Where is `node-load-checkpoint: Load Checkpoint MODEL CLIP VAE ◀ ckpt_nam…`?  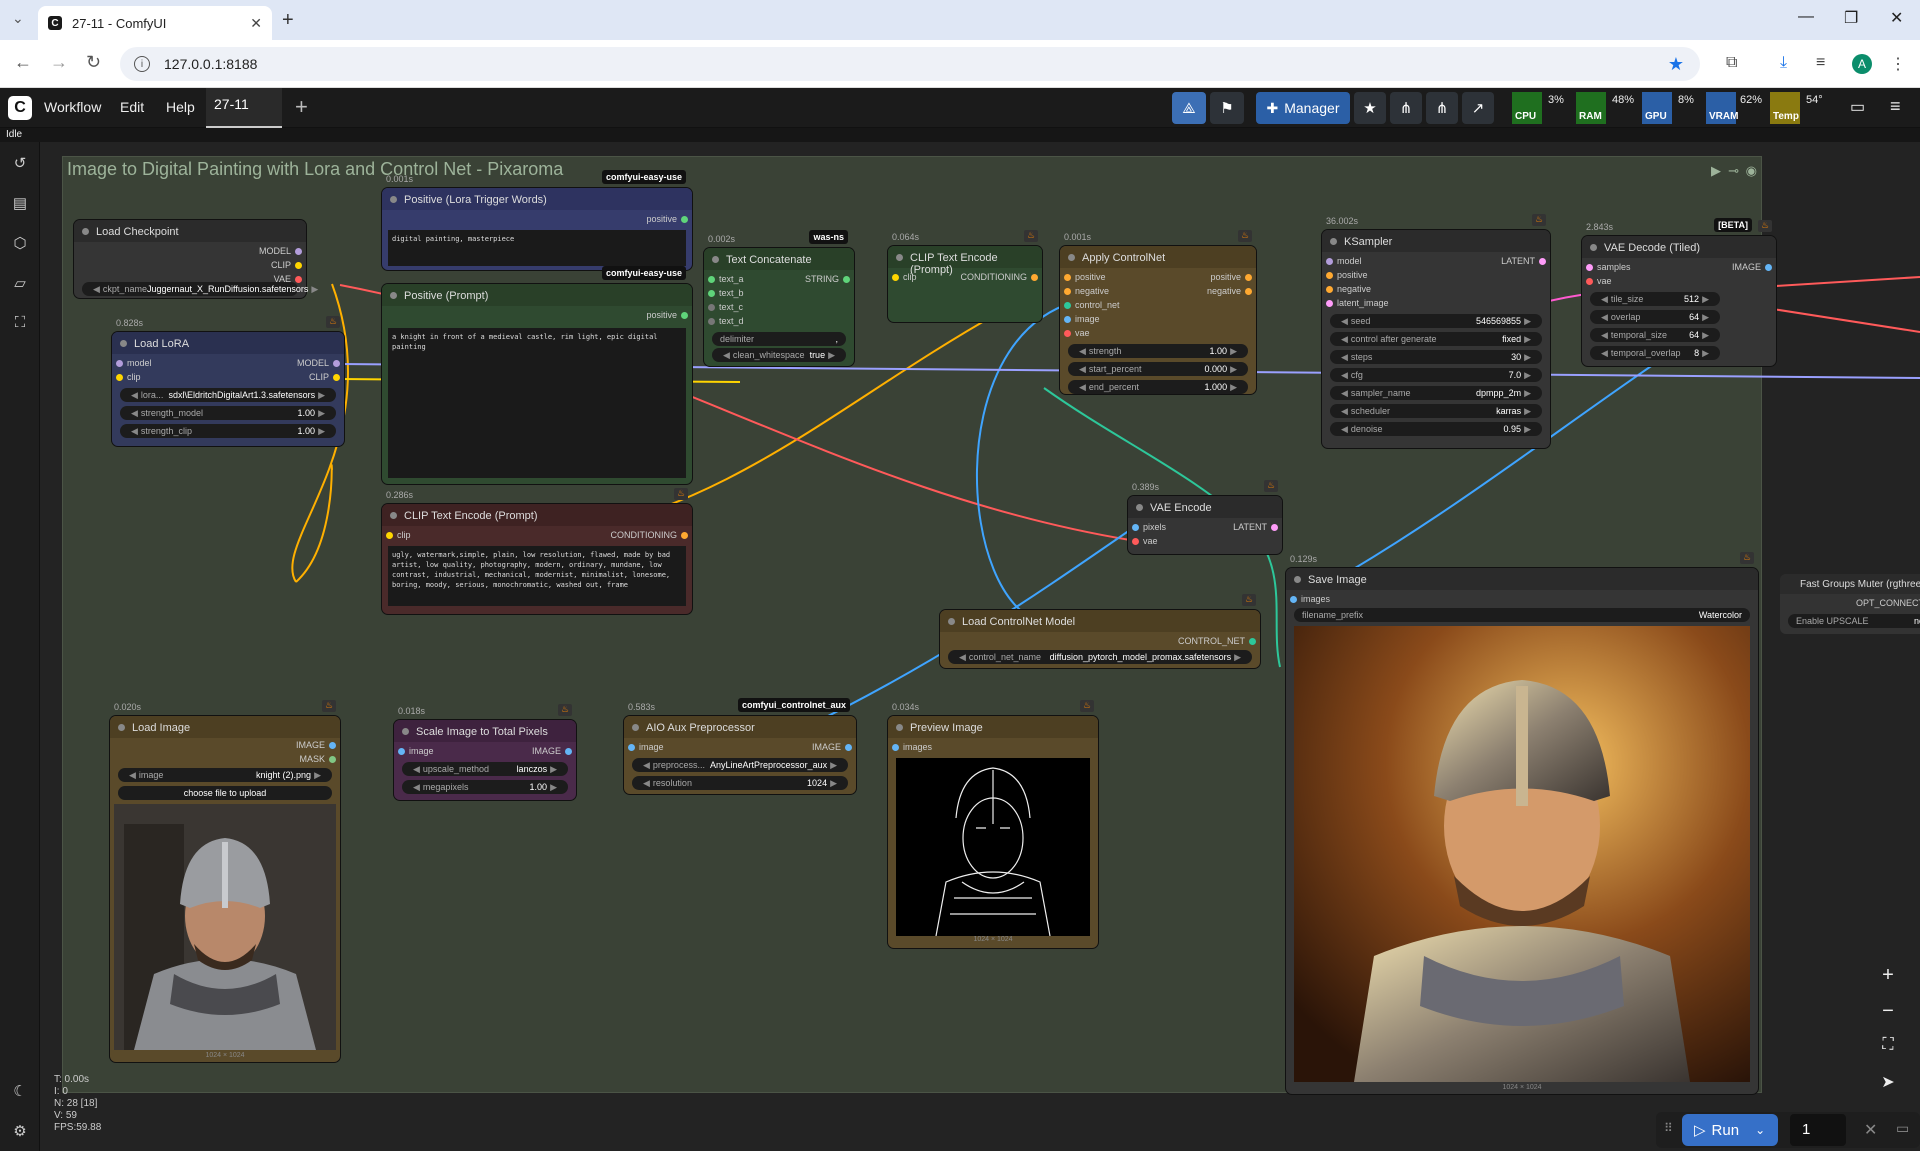
node-load-checkpoint: Load Checkpoint MODEL CLIP VAE ◀ ckpt_nam… is located at coordinates (196, 259).